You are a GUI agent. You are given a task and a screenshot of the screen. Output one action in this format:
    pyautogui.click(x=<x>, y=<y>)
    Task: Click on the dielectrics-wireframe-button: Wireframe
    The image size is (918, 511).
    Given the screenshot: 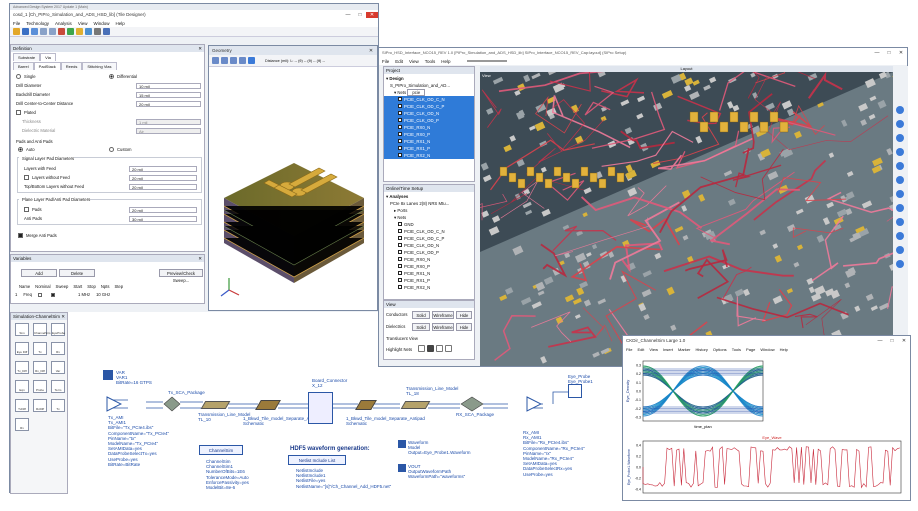 What is the action you would take?
    pyautogui.click(x=443, y=327)
    